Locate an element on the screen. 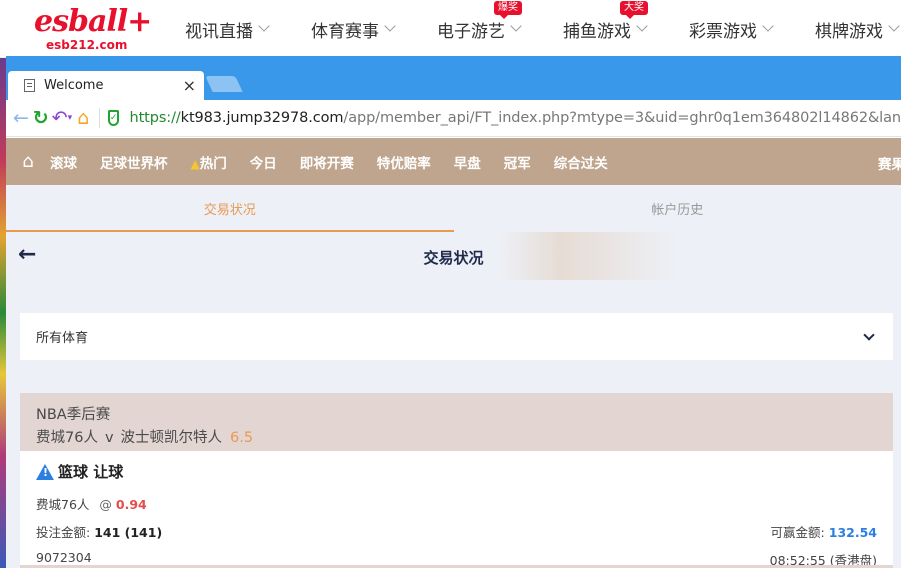 The height and width of the screenshot is (568, 901). league-name: NBA季后赛 is located at coordinates (73, 415).